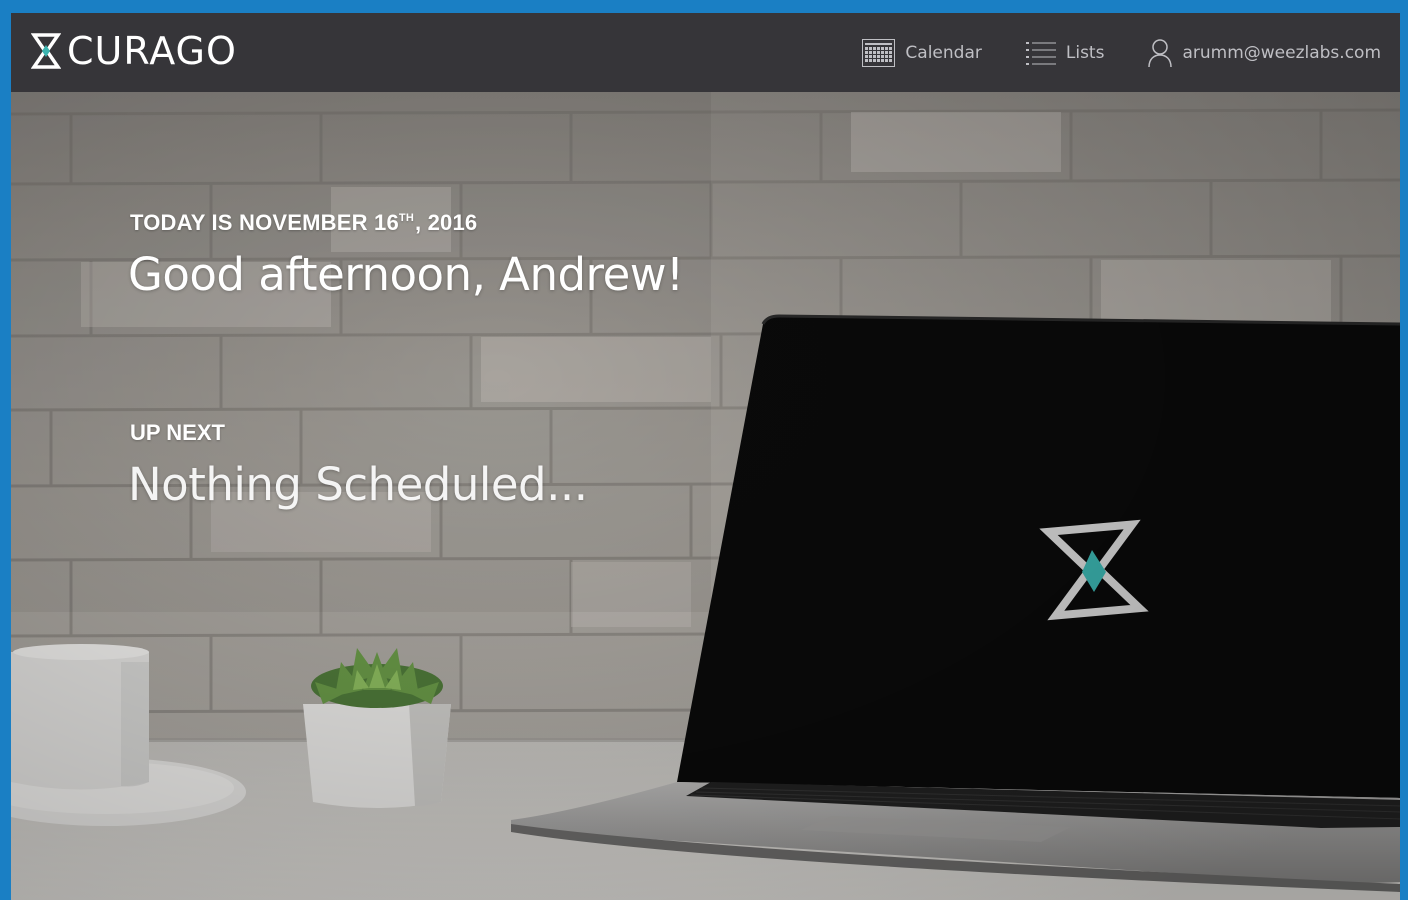 This screenshot has height=900, width=1408. Describe the element at coordinates (446, 222) in the screenshot. I see `today-date-year: , 2016` at that location.